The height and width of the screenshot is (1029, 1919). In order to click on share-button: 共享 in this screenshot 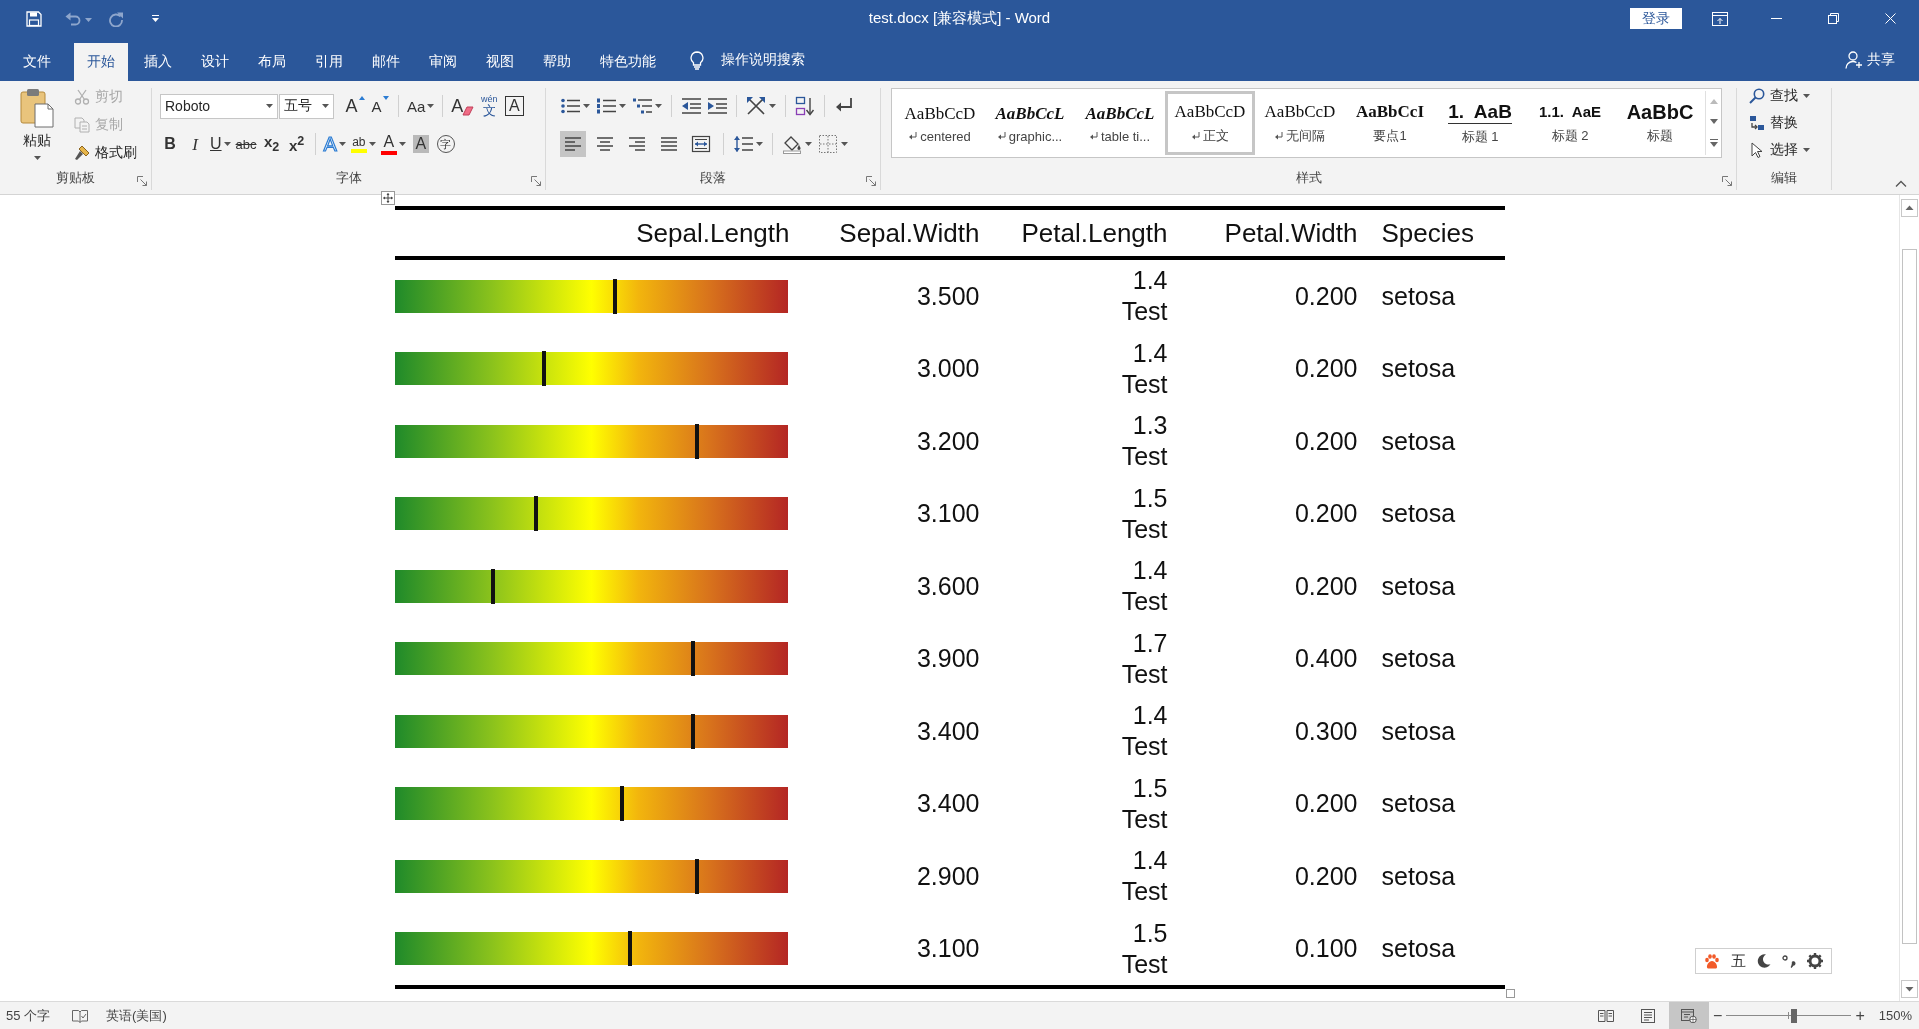, I will do `click(1870, 60)`.